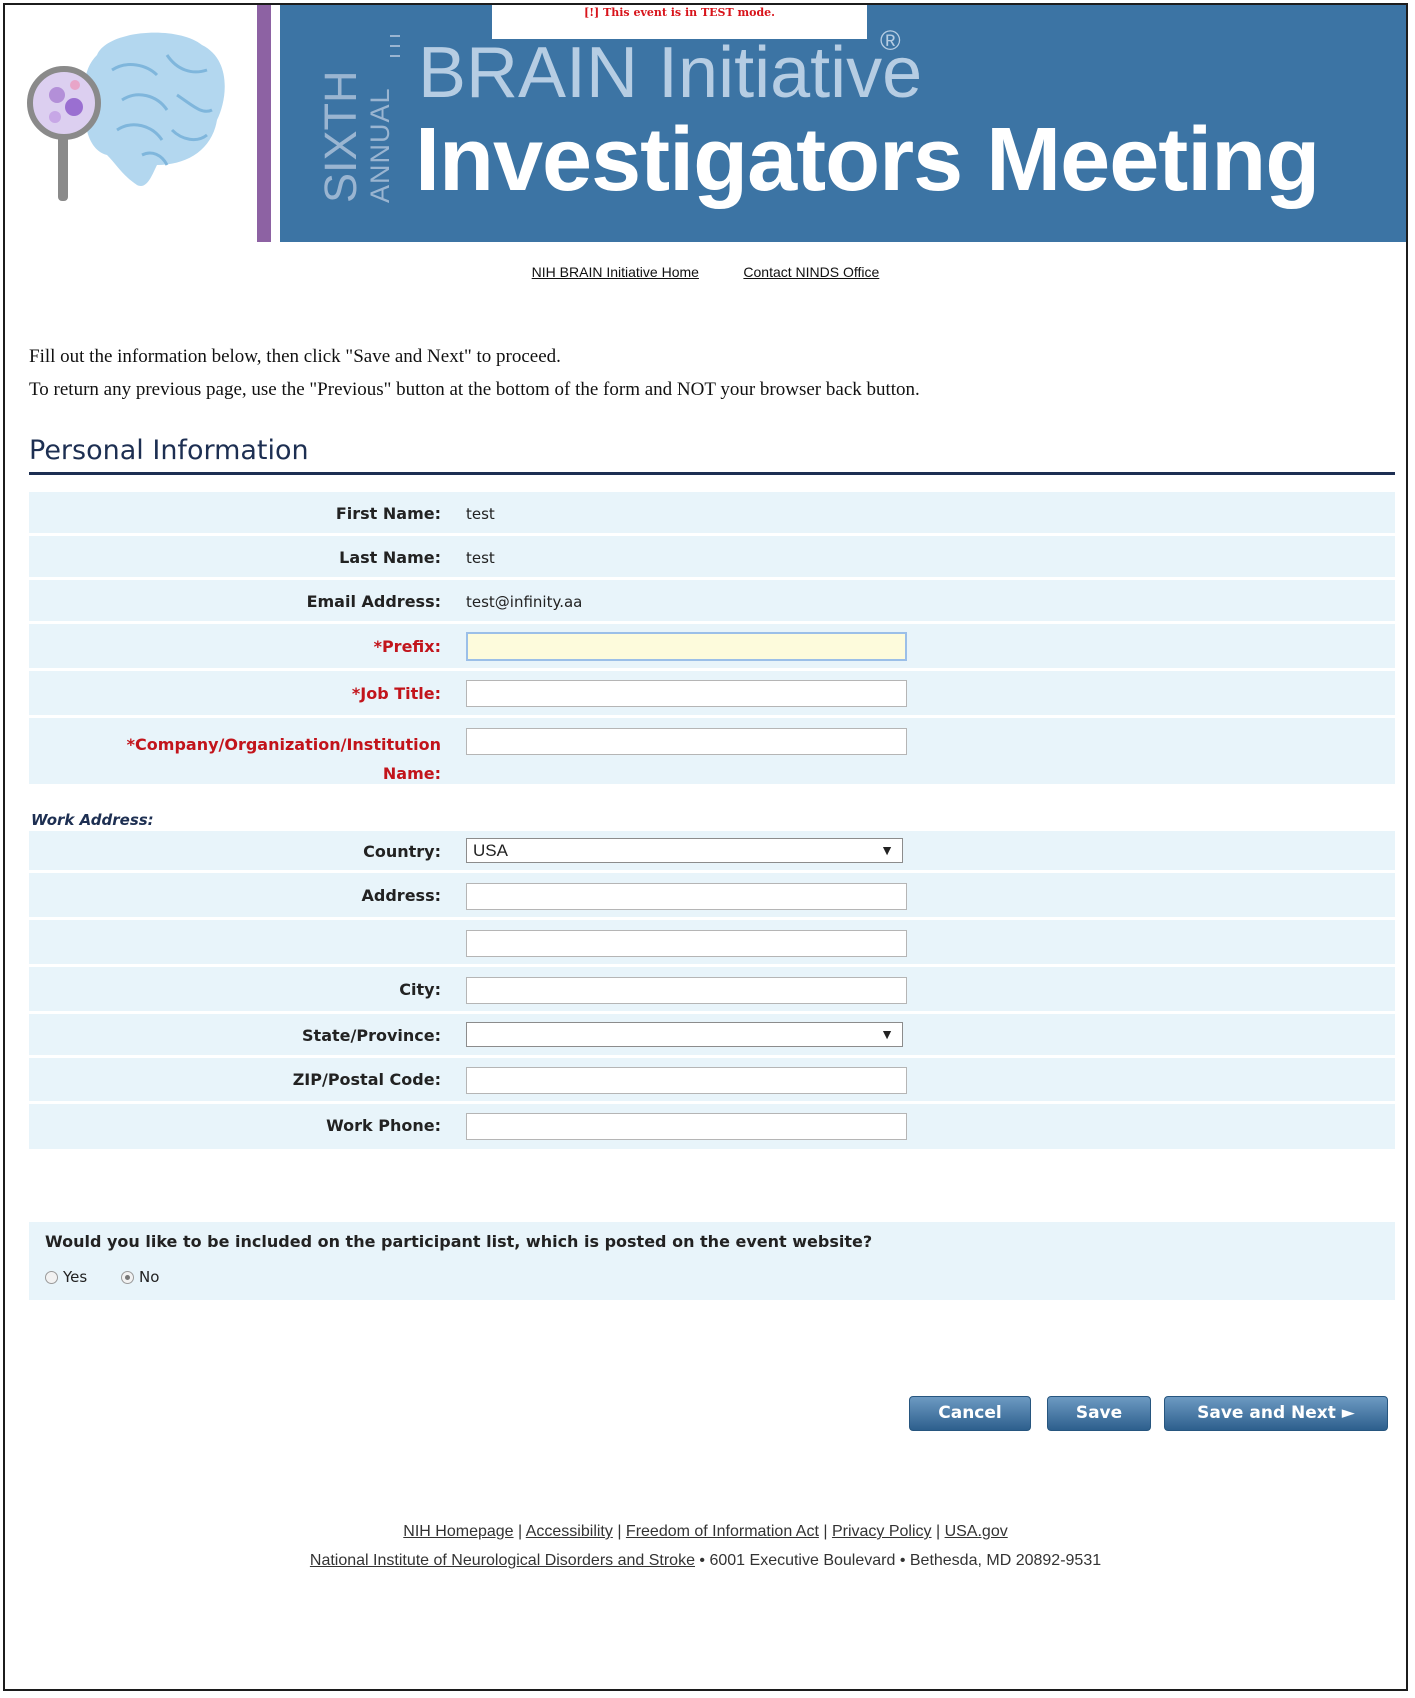 This screenshot has height=1698, width=1415. What do you see at coordinates (524, 602) in the screenshot?
I see `email-value: test@infinity.aa` at bounding box center [524, 602].